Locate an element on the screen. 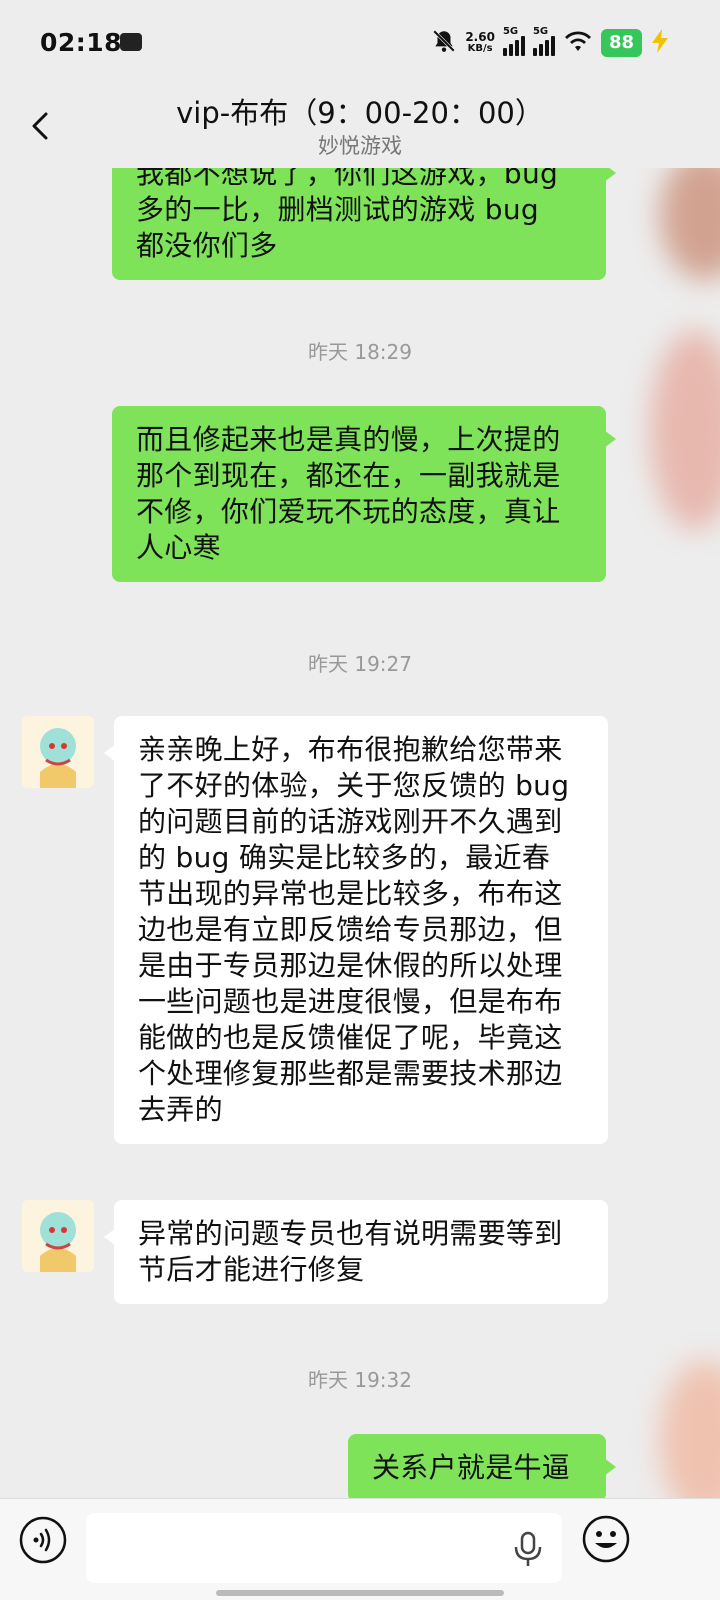 This screenshot has width=720, height=1600. message-line: 个处理修复那些都是需要技术那边 is located at coordinates (350, 1073).